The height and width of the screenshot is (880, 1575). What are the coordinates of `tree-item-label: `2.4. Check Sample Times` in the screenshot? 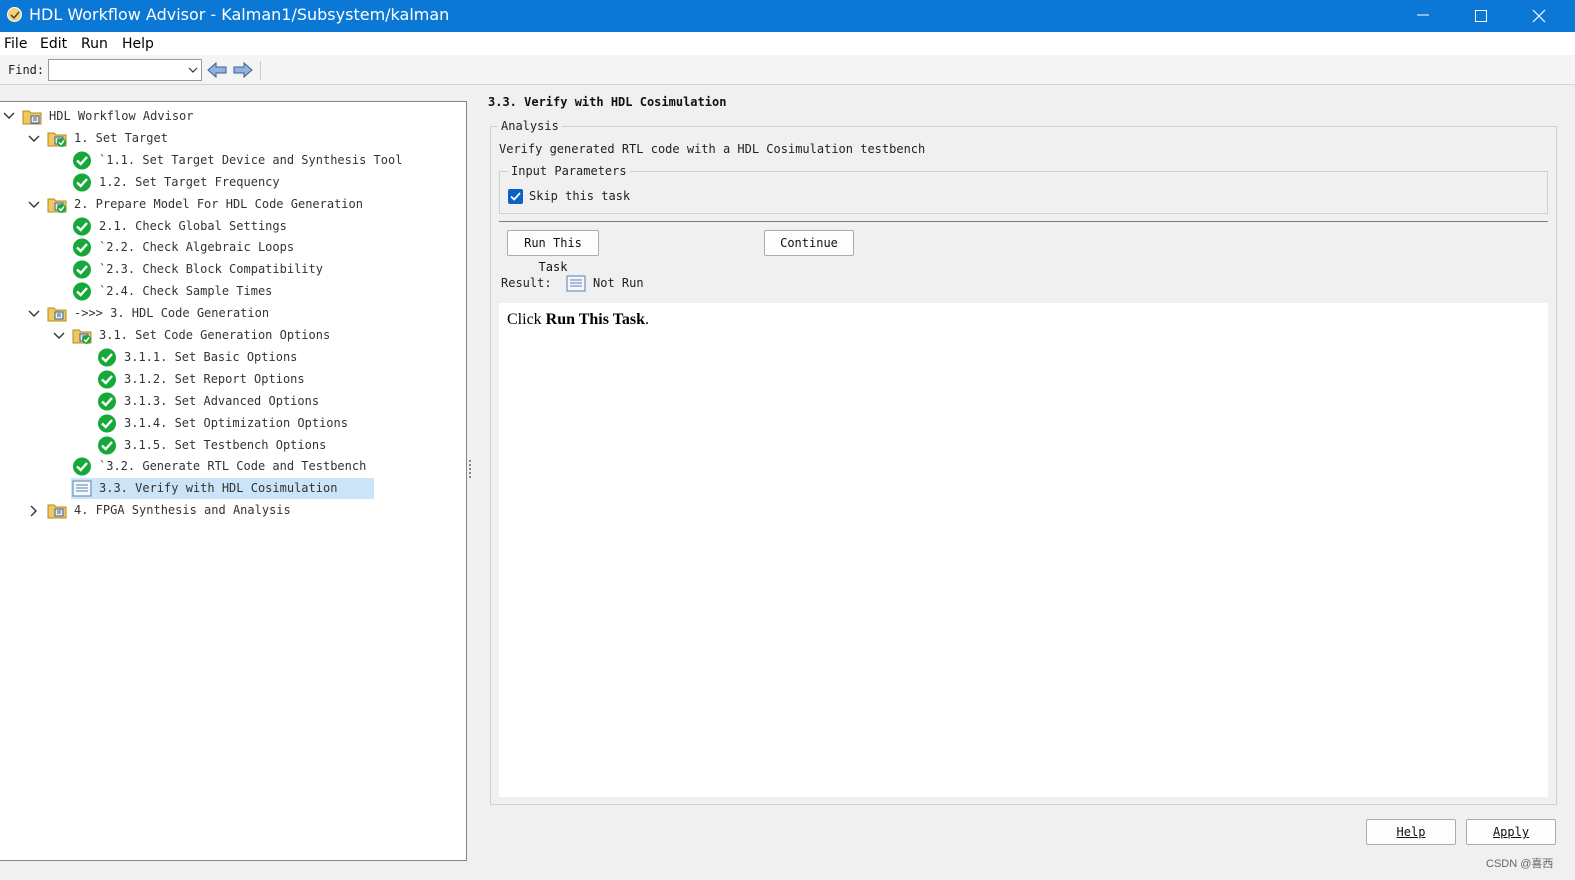 It's located at (186, 291).